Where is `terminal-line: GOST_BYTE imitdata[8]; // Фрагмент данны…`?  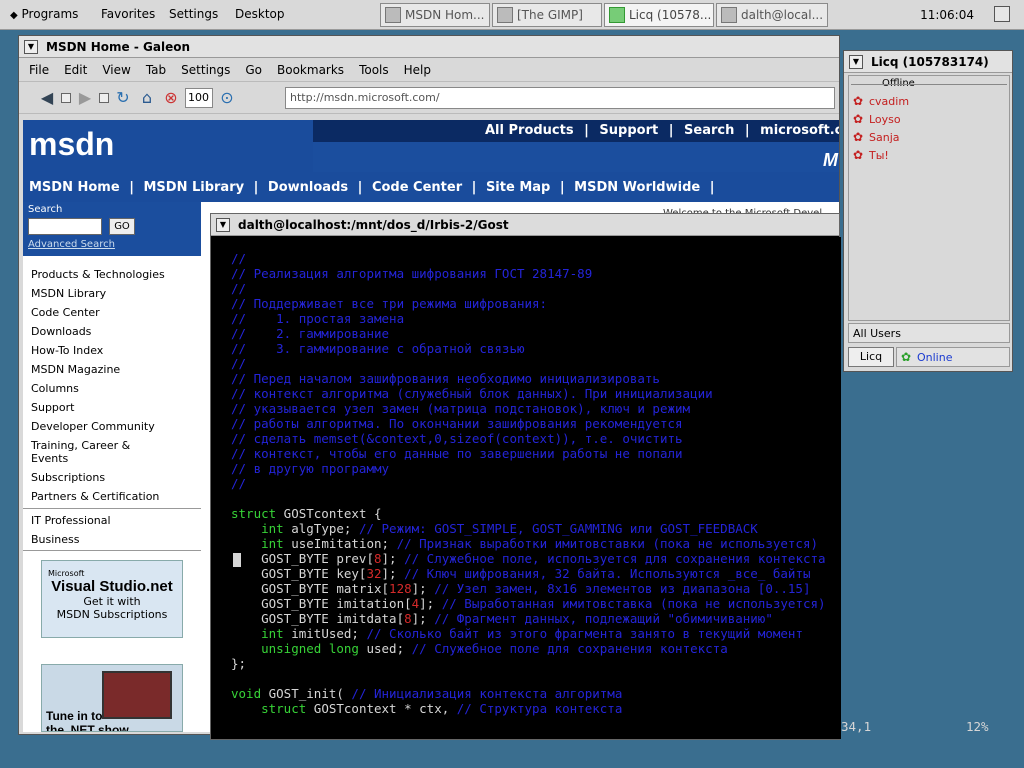
terminal-line: GOST_BYTE imitdata[8]; // Фрагмент данны… is located at coordinates (502, 618).